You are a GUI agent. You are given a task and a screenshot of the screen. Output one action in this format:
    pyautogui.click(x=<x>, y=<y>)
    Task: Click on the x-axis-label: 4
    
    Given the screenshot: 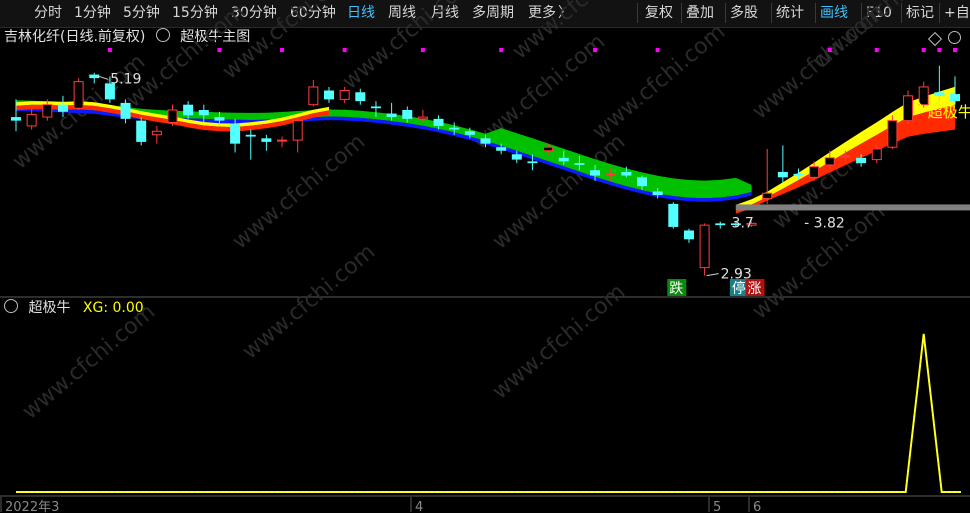 What is the action you would take?
    pyautogui.click(x=419, y=506)
    